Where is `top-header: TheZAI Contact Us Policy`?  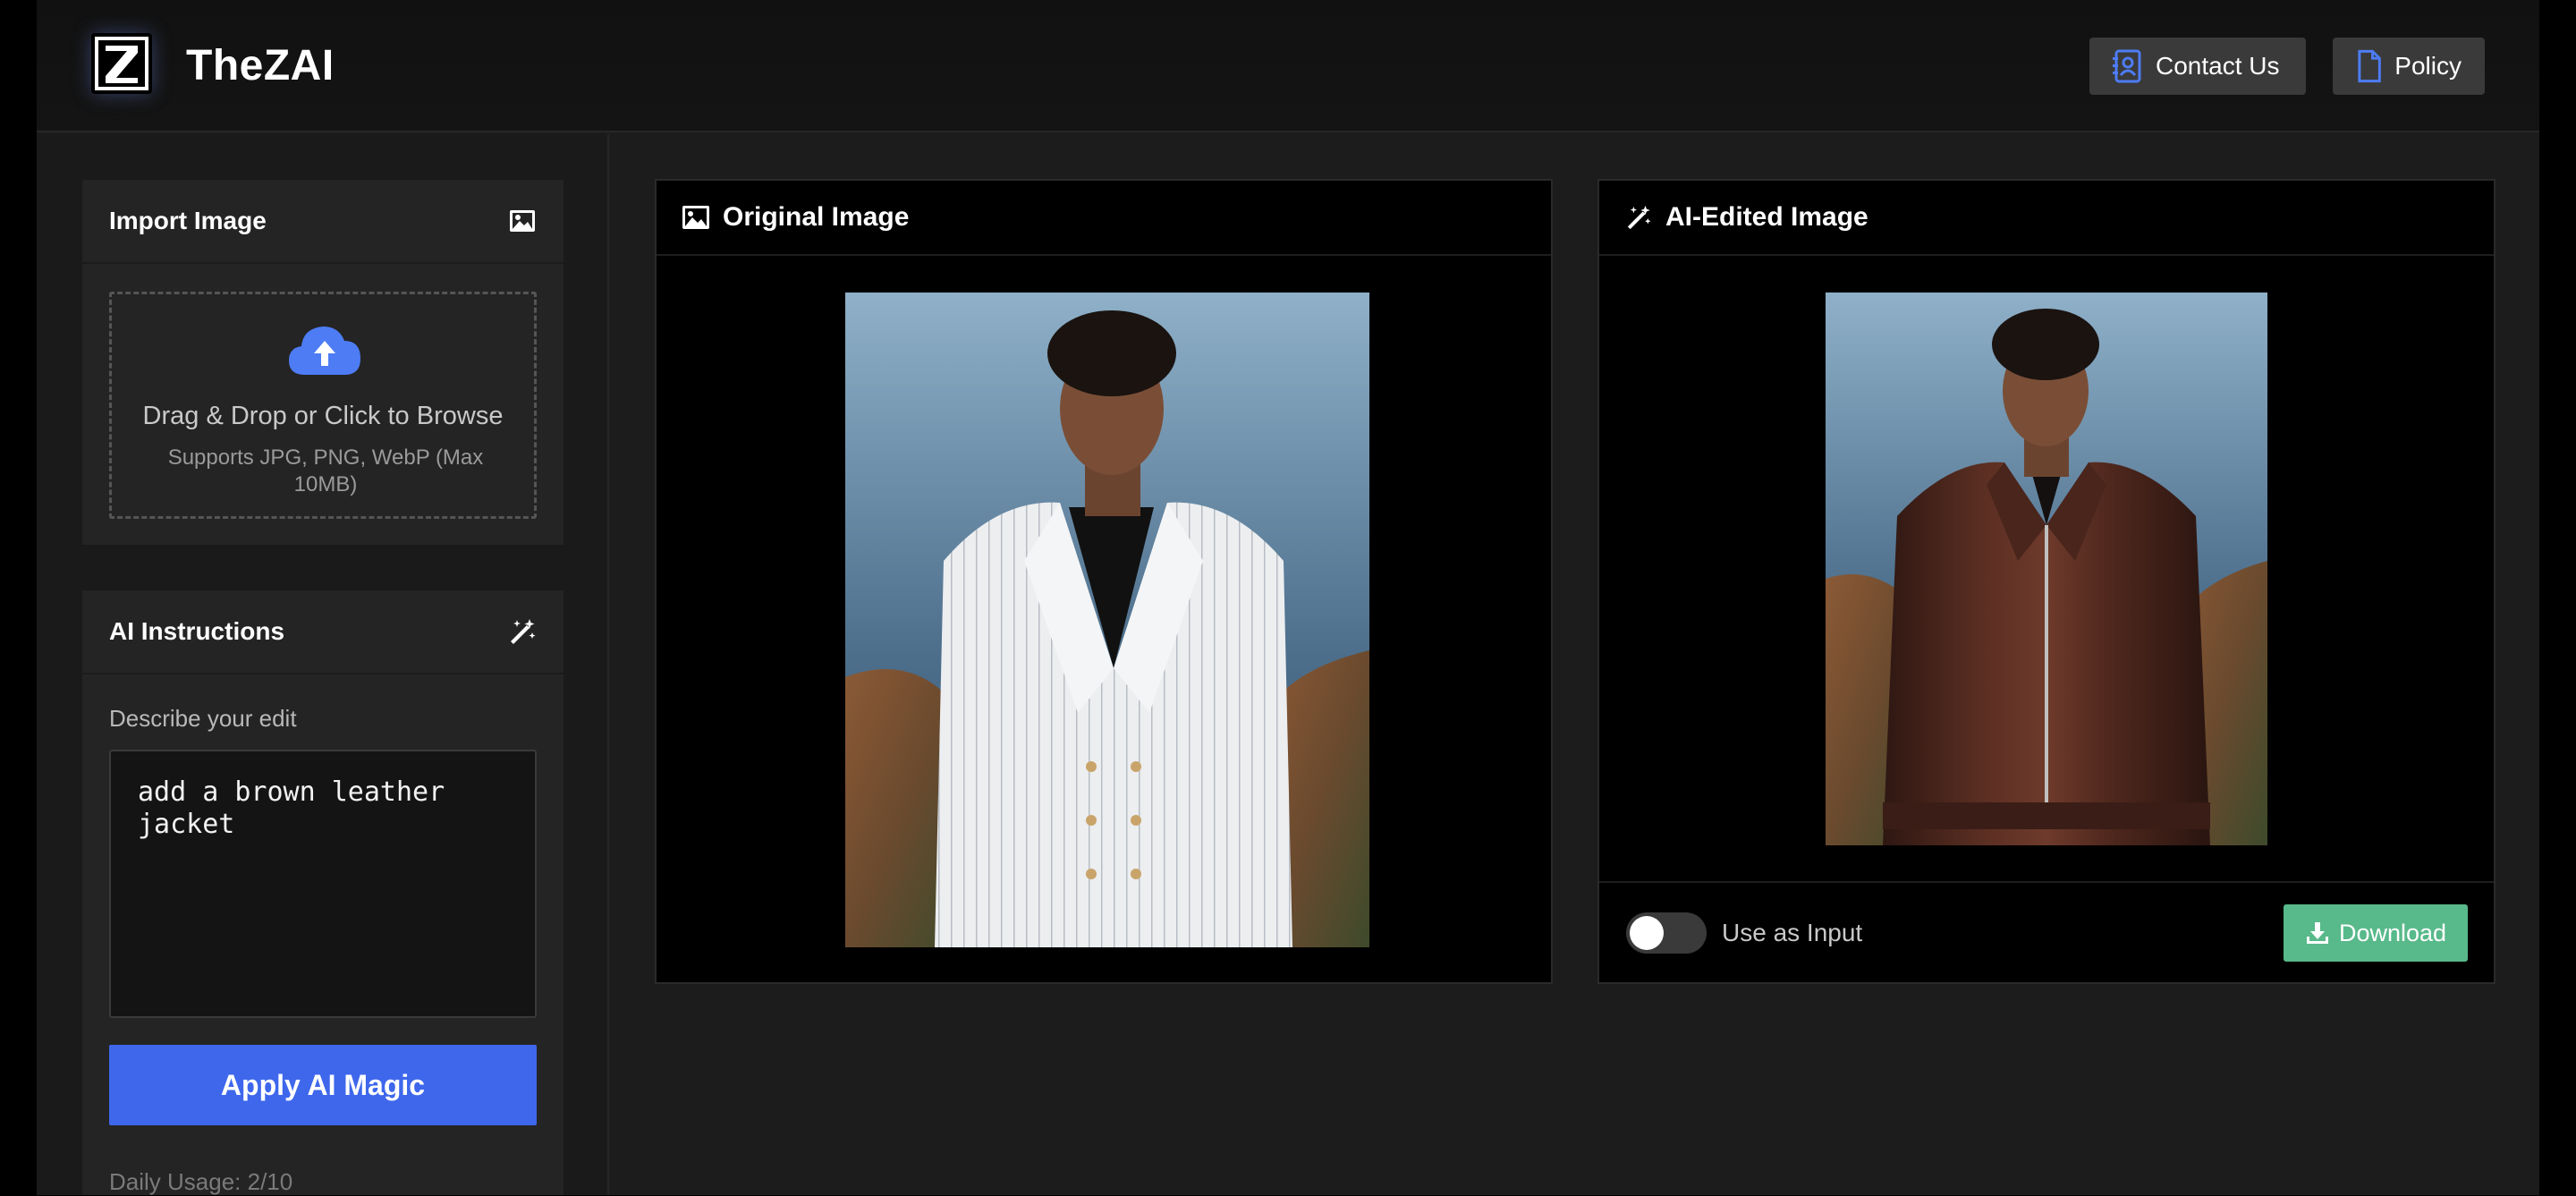
top-header: TheZAI Contact Us Policy is located at coordinates (1288, 66).